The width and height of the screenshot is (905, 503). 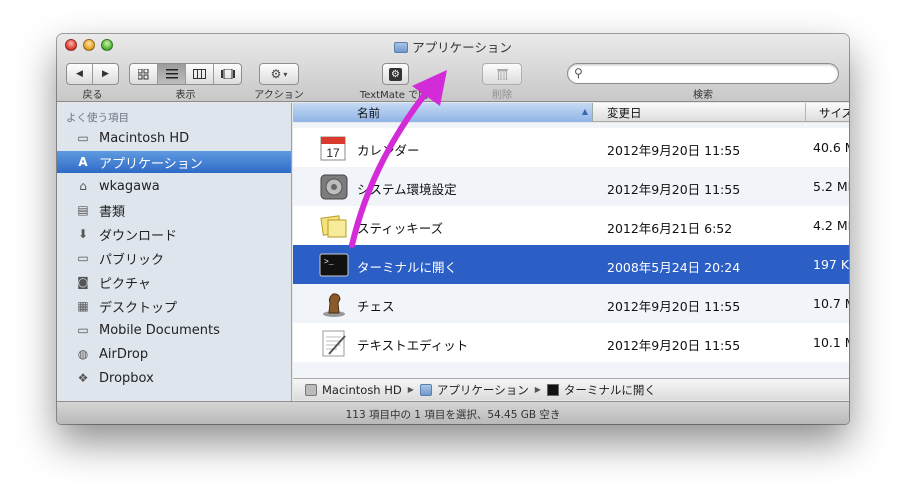 What do you see at coordinates (83, 186) in the screenshot?
I see `home-icon: ⌂` at bounding box center [83, 186].